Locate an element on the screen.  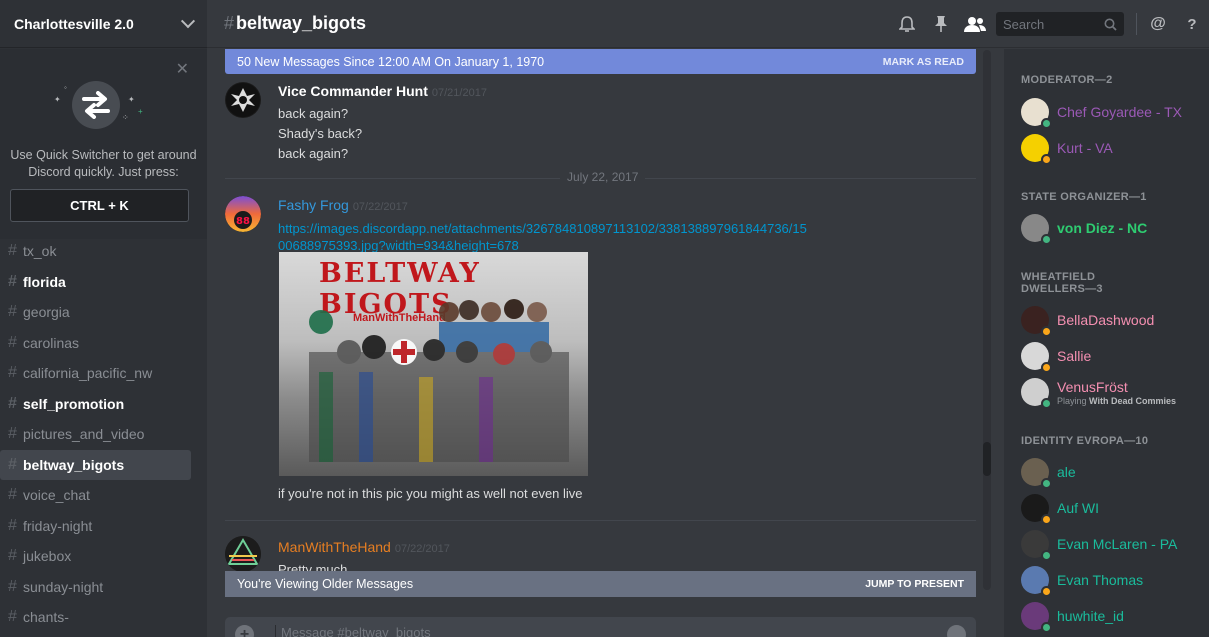
chevron-down-icon is located at coordinates (188, 20).